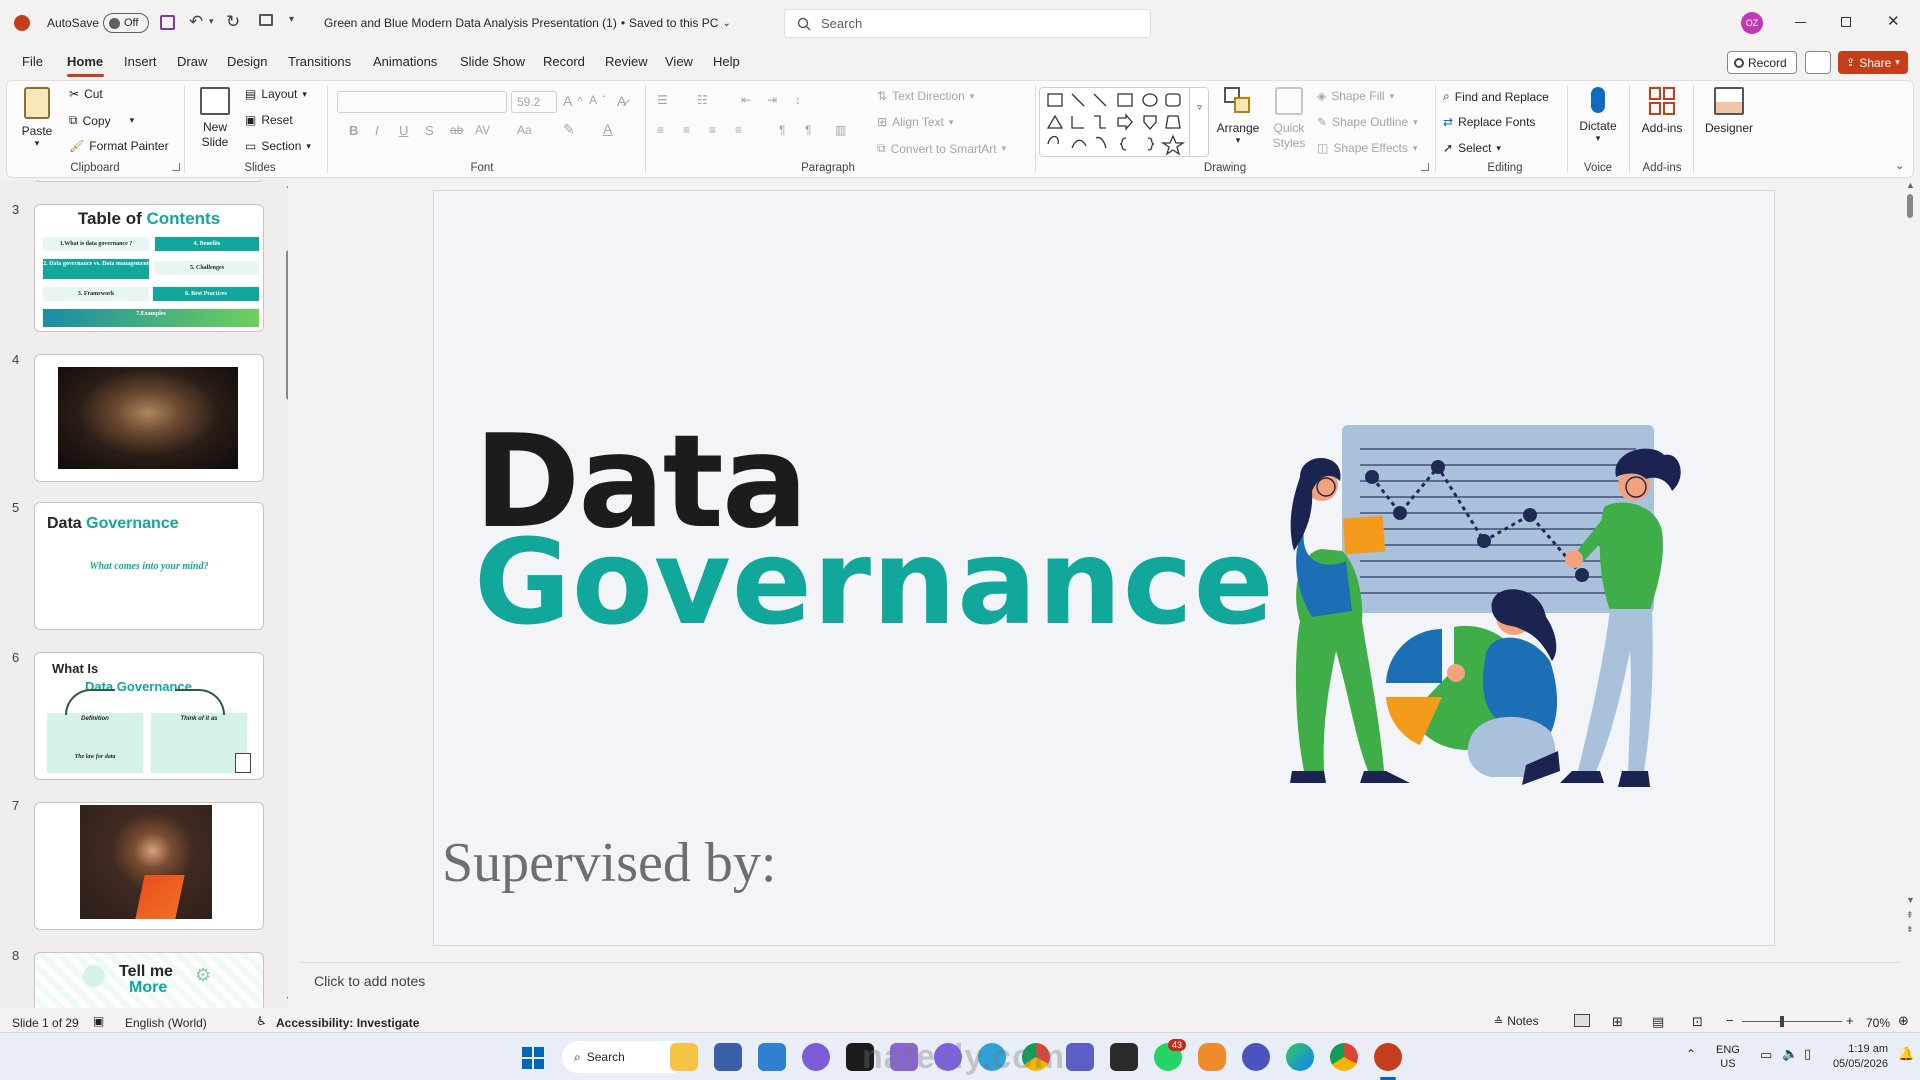 The image size is (1920, 1080). What do you see at coordinates (149, 981) in the screenshot?
I see `thumbnail-slide-8: Tell me More ⚙` at bounding box center [149, 981].